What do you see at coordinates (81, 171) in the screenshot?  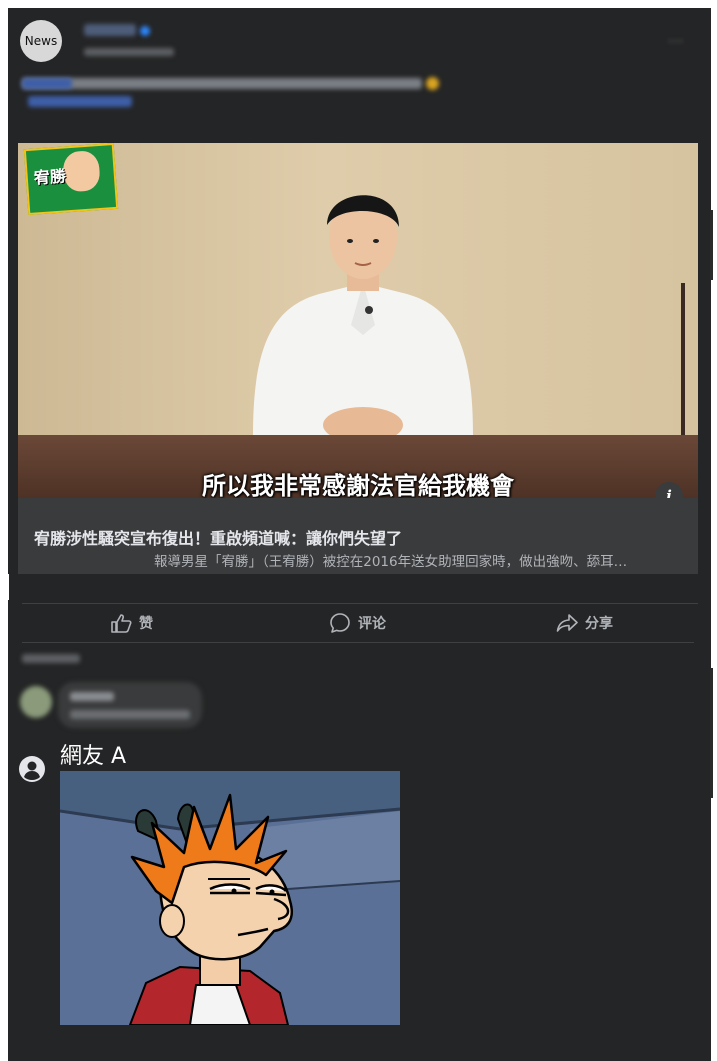 I see `logo-face` at bounding box center [81, 171].